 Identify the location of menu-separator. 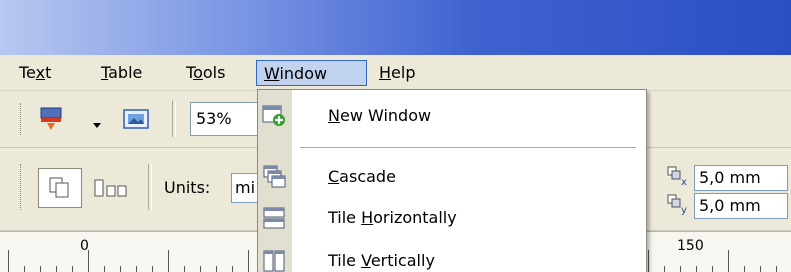
(468, 147).